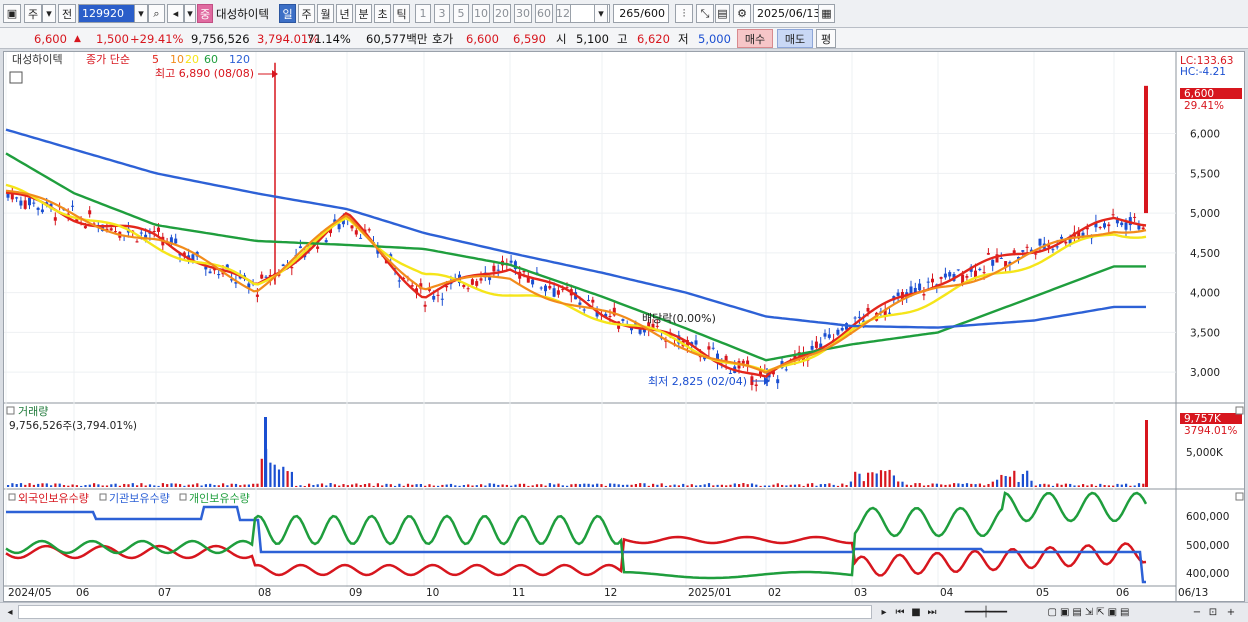 Image resolution: width=1248 pixels, height=622 pixels. I want to click on volume-badge-value: 9,757K, so click(1203, 419).